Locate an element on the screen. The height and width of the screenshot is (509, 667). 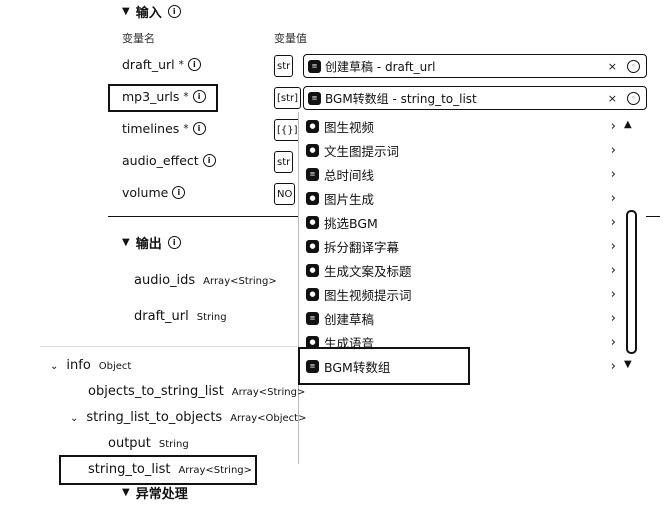
input-section-header: ▼ 输入 i is located at coordinates (151, 11).